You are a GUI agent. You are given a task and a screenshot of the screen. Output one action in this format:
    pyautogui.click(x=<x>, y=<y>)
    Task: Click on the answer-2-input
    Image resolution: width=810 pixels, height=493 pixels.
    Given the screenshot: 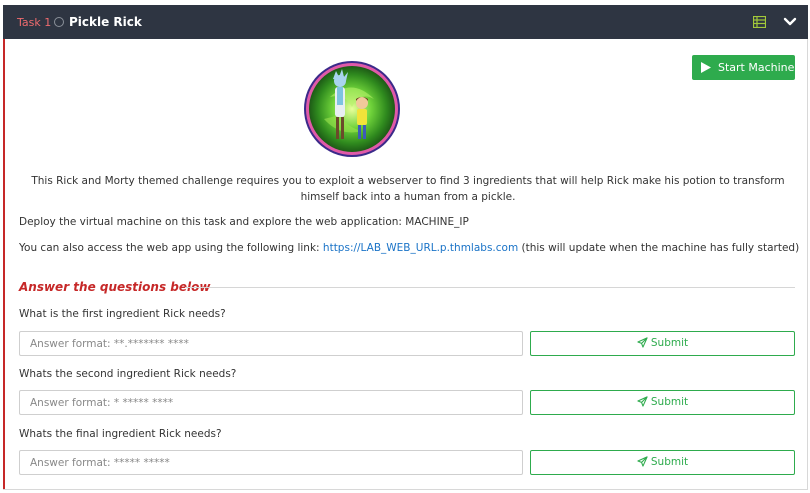 What is the action you would take?
    pyautogui.click(x=271, y=402)
    